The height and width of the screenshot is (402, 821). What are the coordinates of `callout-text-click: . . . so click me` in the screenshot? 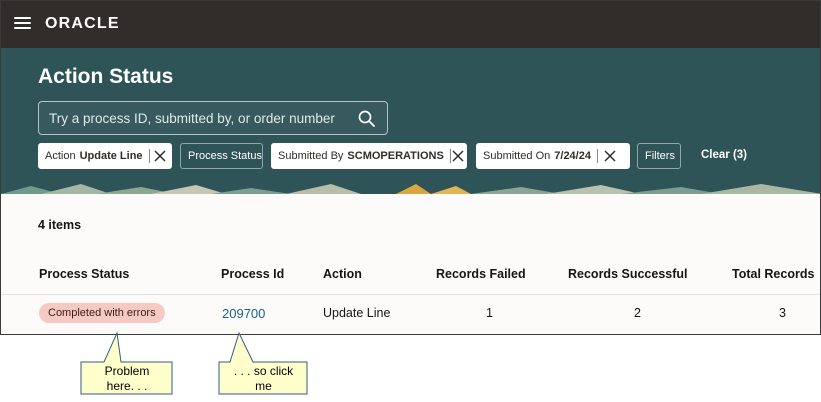 It's located at (263, 378).